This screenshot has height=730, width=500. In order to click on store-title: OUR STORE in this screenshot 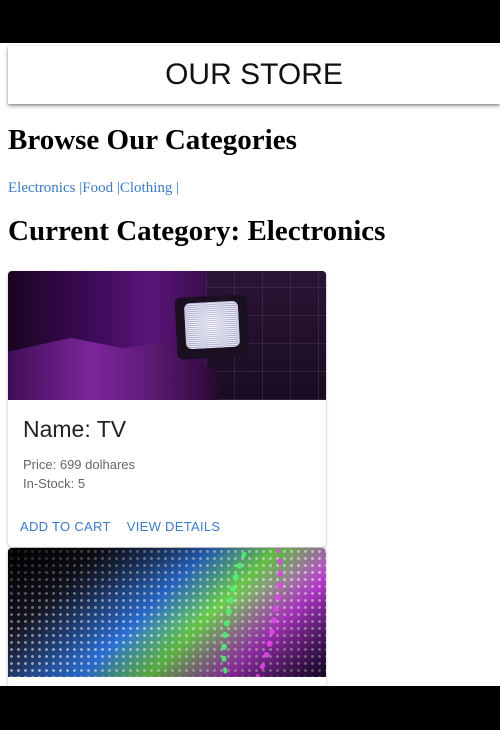, I will do `click(254, 74)`.